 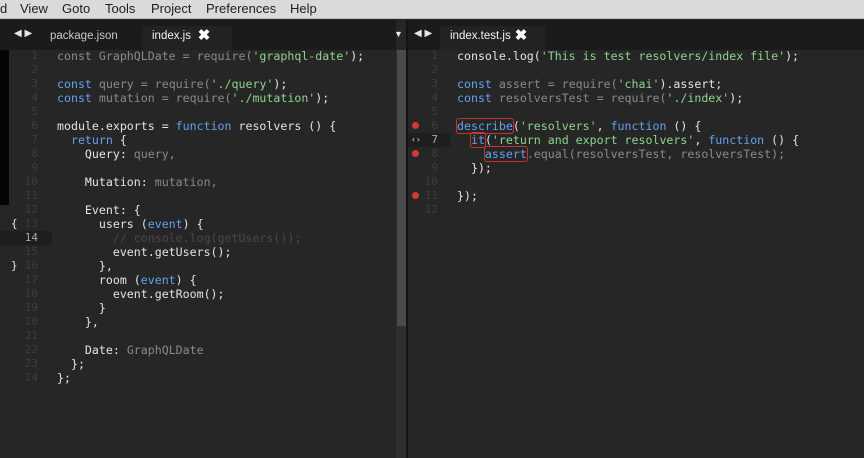 What do you see at coordinates (76, 9) in the screenshot?
I see `menu-item-goto: Goto` at bounding box center [76, 9].